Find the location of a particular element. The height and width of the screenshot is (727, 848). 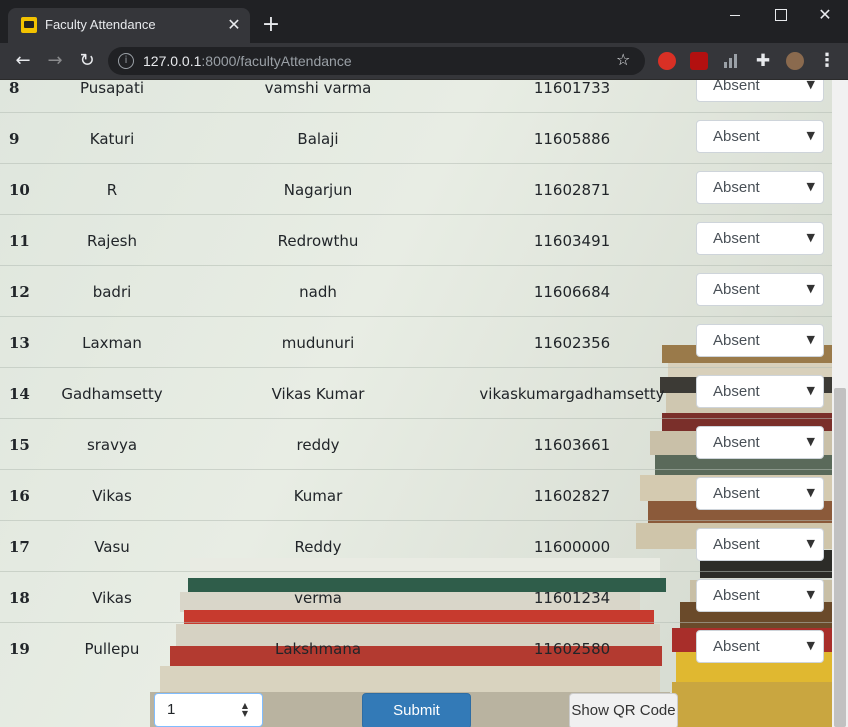

site-favicon-icon is located at coordinates (29, 25).